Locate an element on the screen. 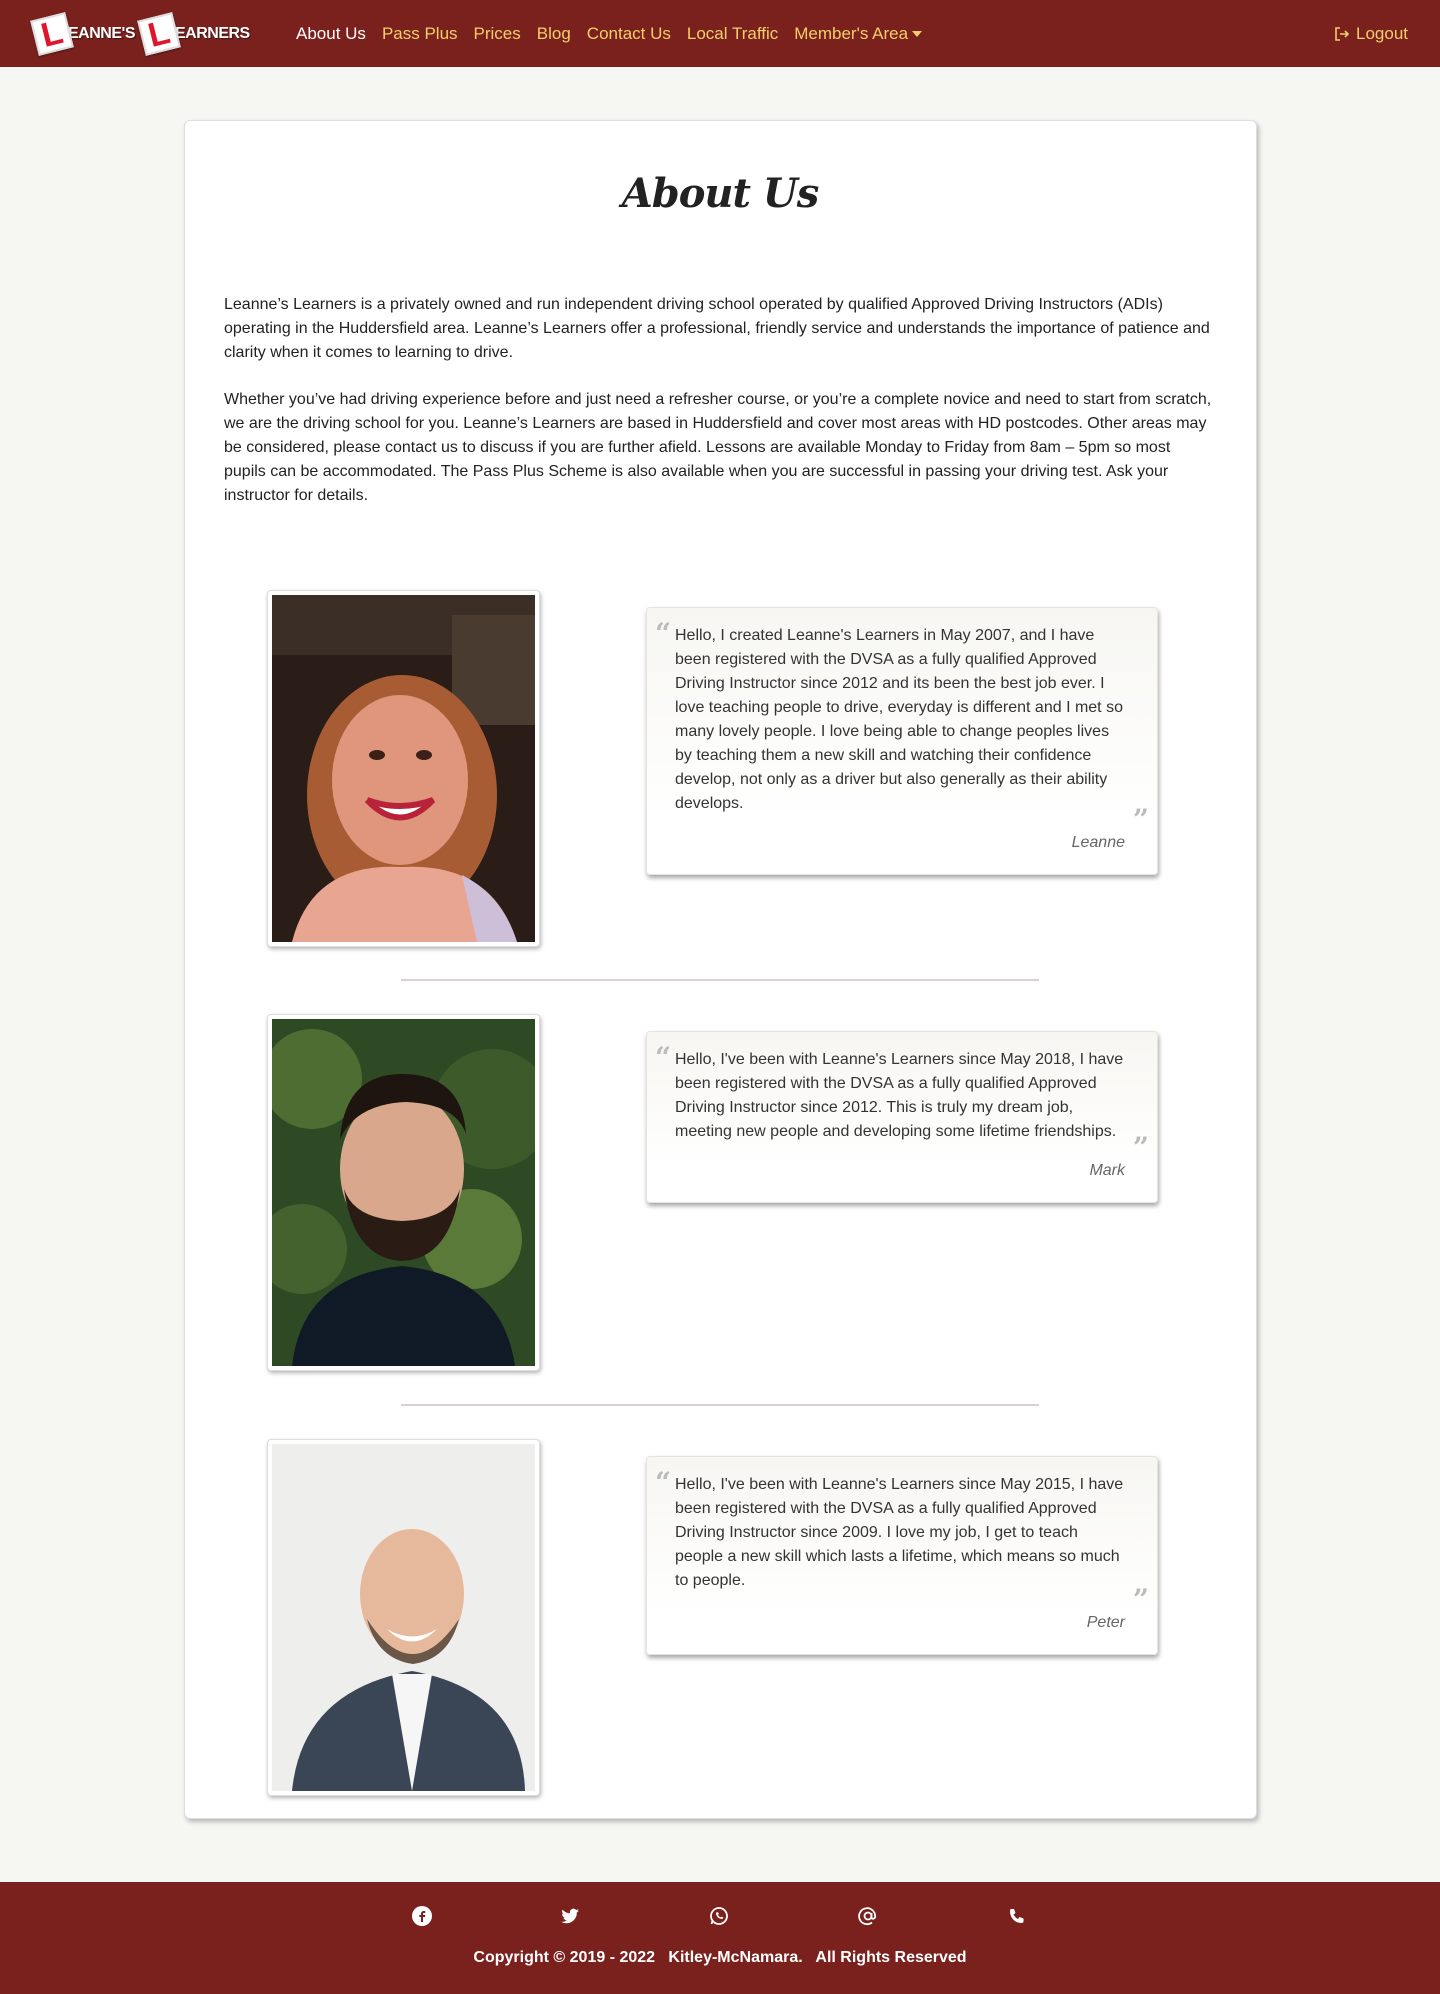 The height and width of the screenshot is (1994, 1440). logo-word-learners: EARNERS is located at coordinates (212, 33).